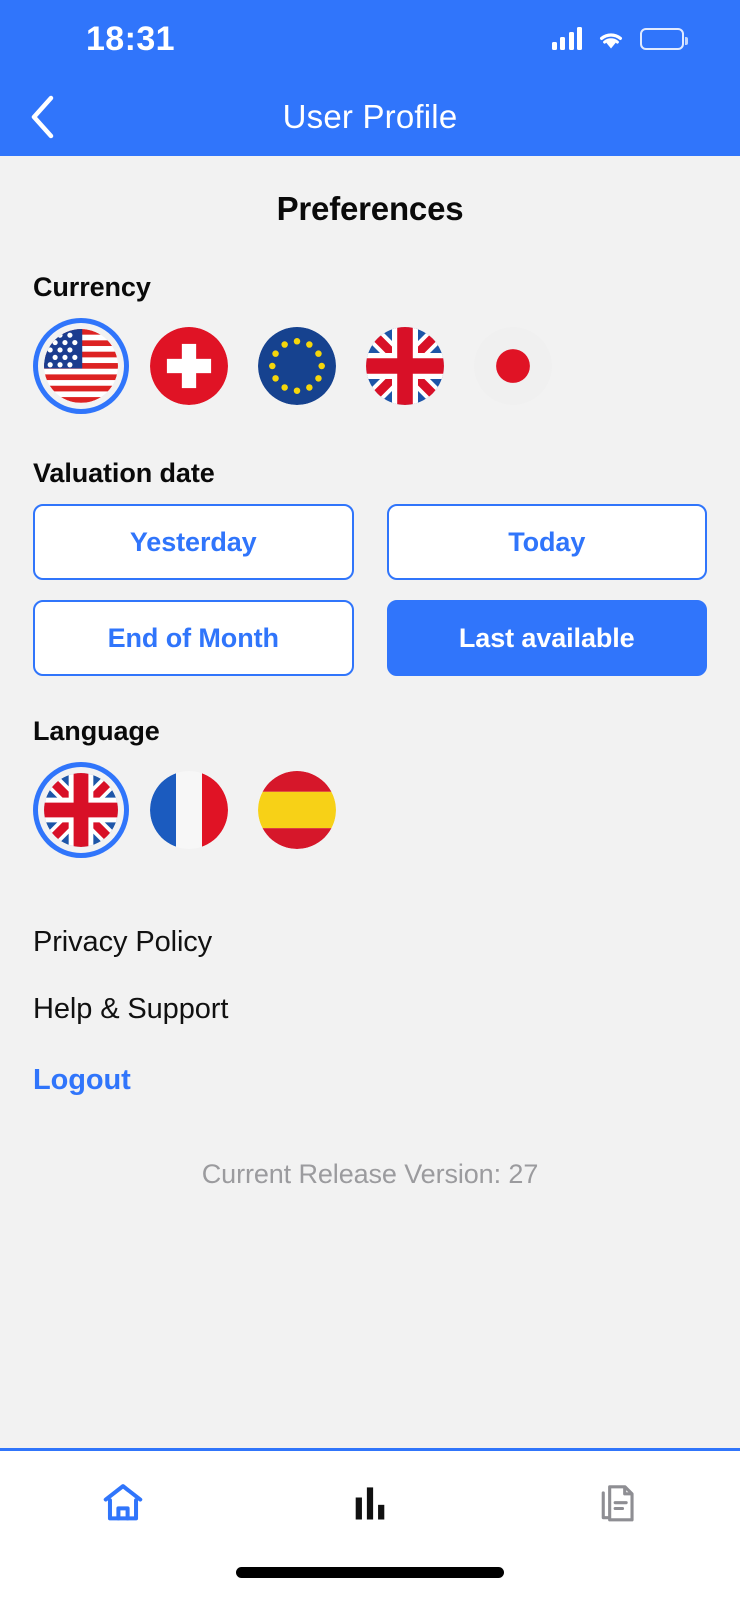 The image size is (740, 1600). I want to click on privacy-policy-link: Privacy Policy, so click(370, 942).